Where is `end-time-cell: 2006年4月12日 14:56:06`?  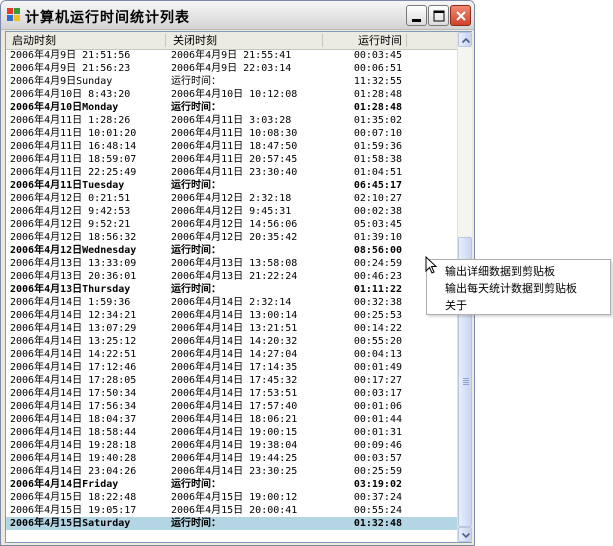 end-time-cell: 2006年4月12日 14:56:06 is located at coordinates (234, 224).